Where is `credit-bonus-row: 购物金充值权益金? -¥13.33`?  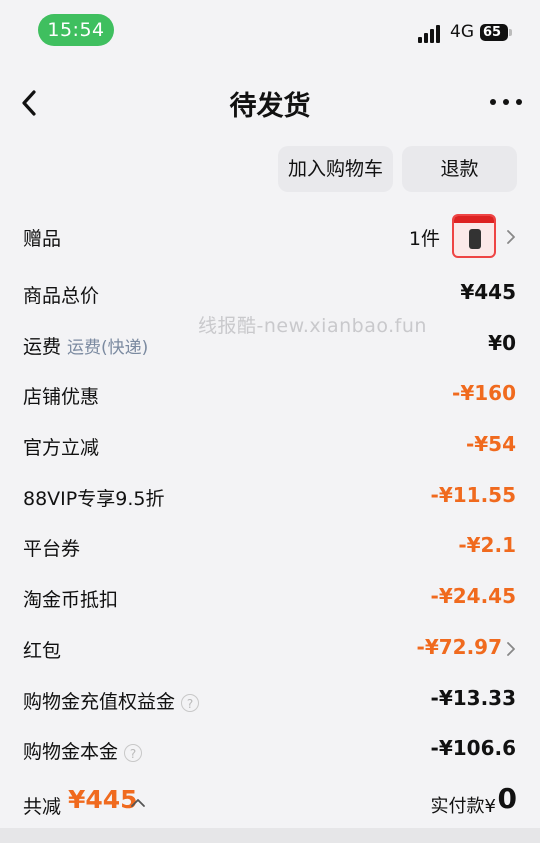 credit-bonus-row: 购物金充值权益金? -¥13.33 is located at coordinates (270, 701).